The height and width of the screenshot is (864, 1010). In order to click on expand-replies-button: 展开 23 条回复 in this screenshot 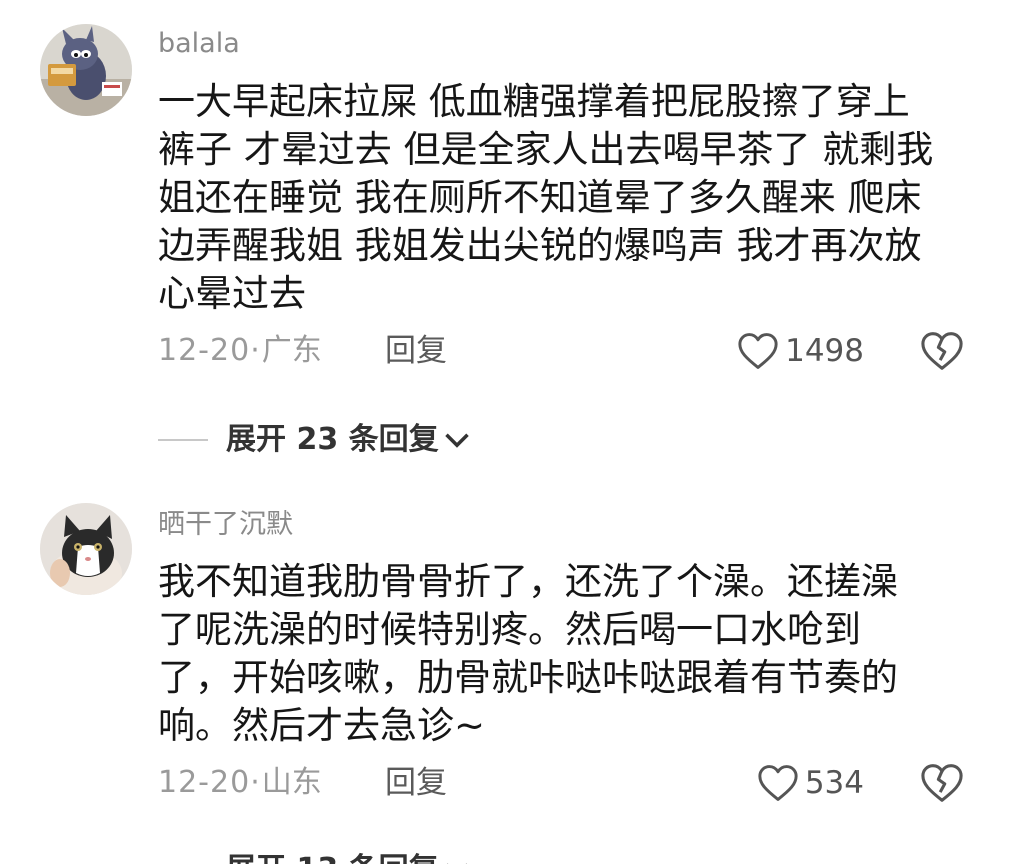, I will do `click(314, 440)`.